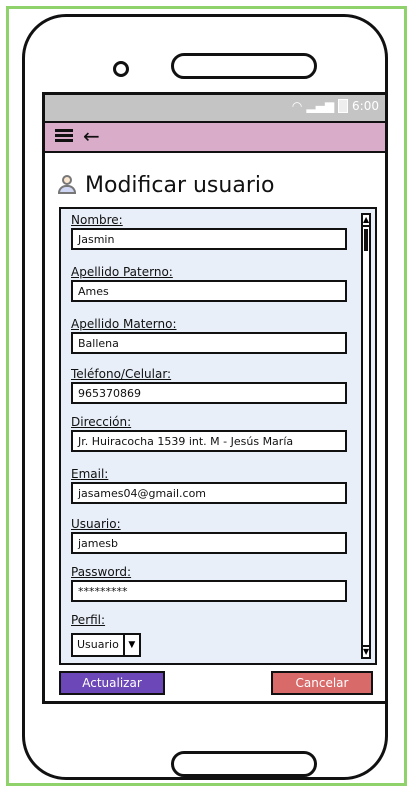 The image size is (411, 792). Describe the element at coordinates (209, 620) in the screenshot. I see `field-perfil: Perfil:` at that location.